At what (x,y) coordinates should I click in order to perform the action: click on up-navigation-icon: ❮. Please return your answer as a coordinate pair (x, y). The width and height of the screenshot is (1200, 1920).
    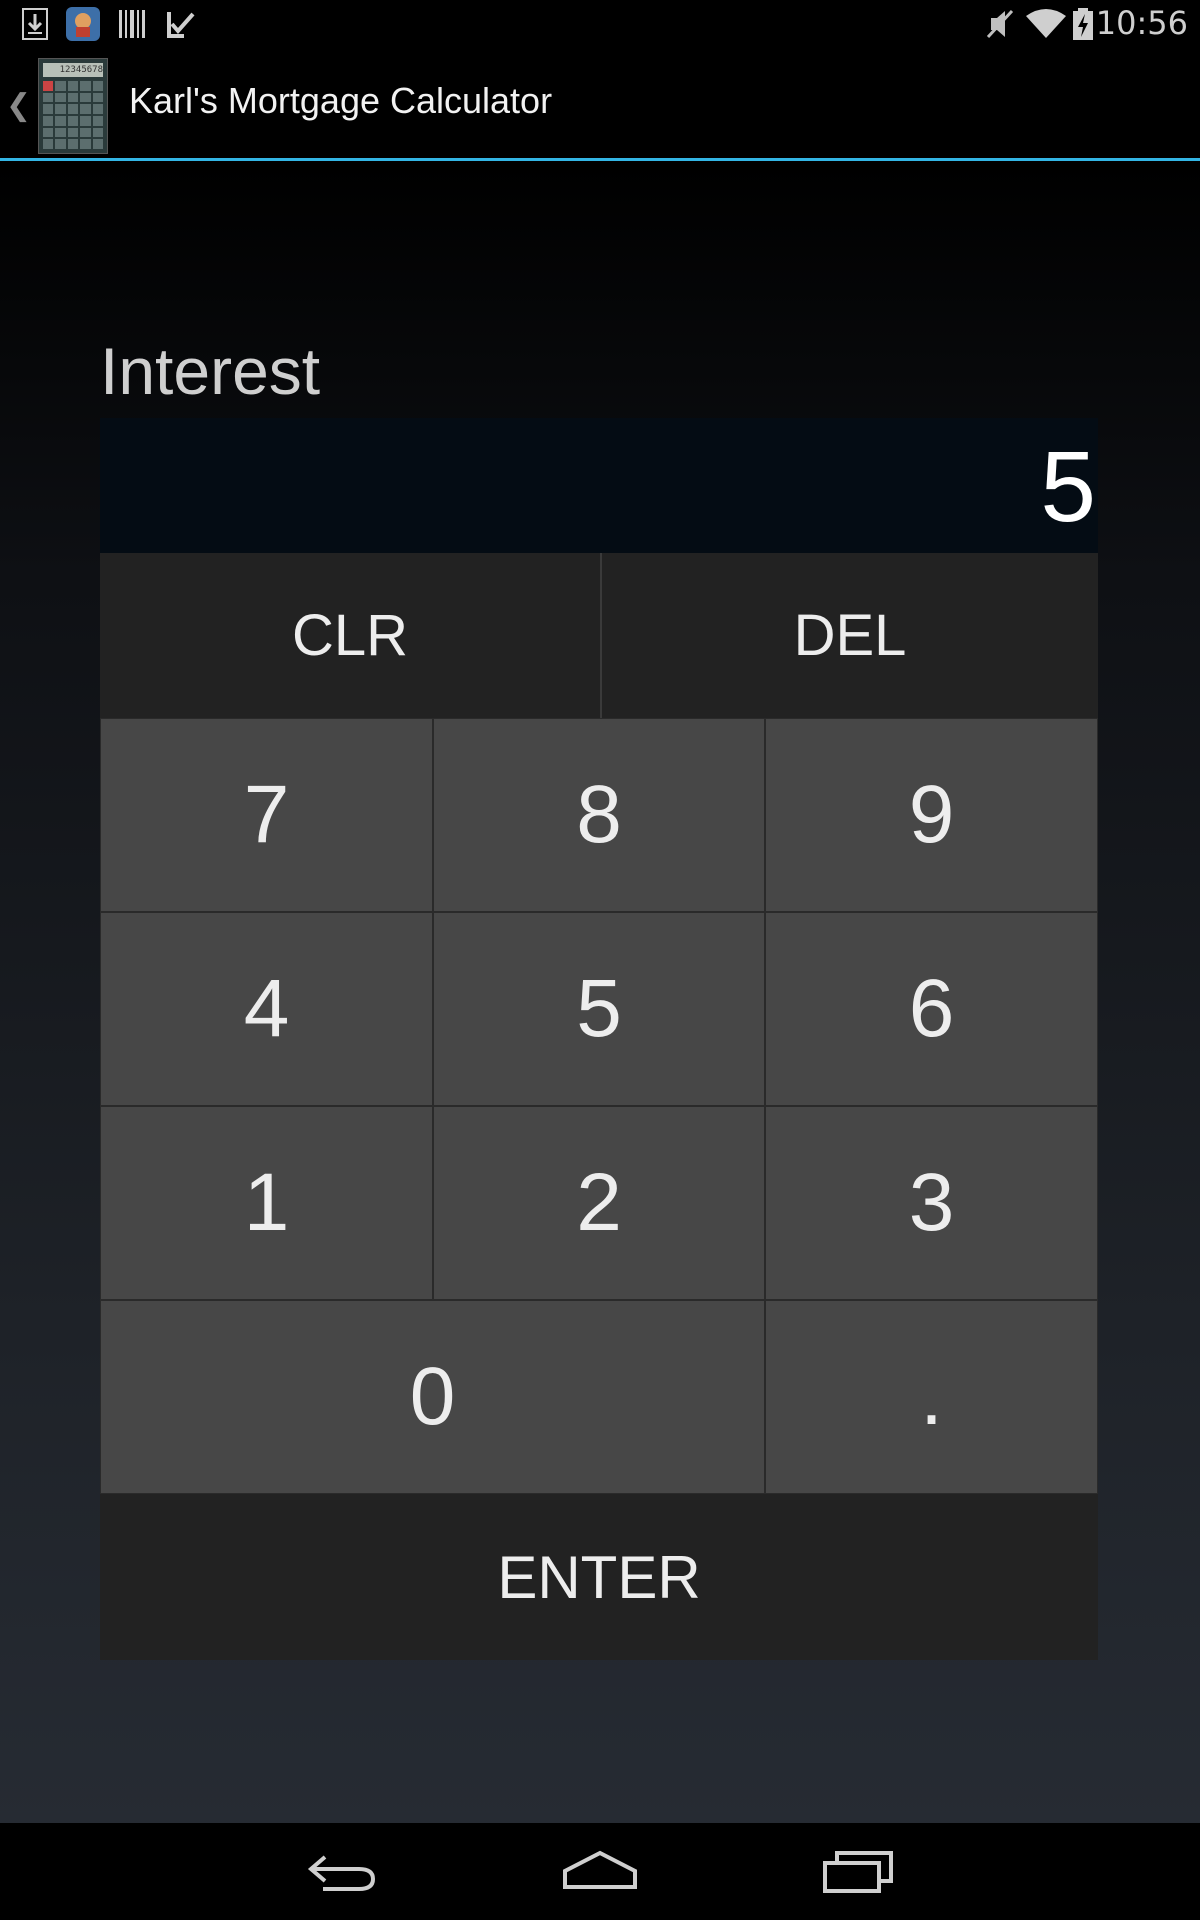
    Looking at the image, I should click on (18, 105).